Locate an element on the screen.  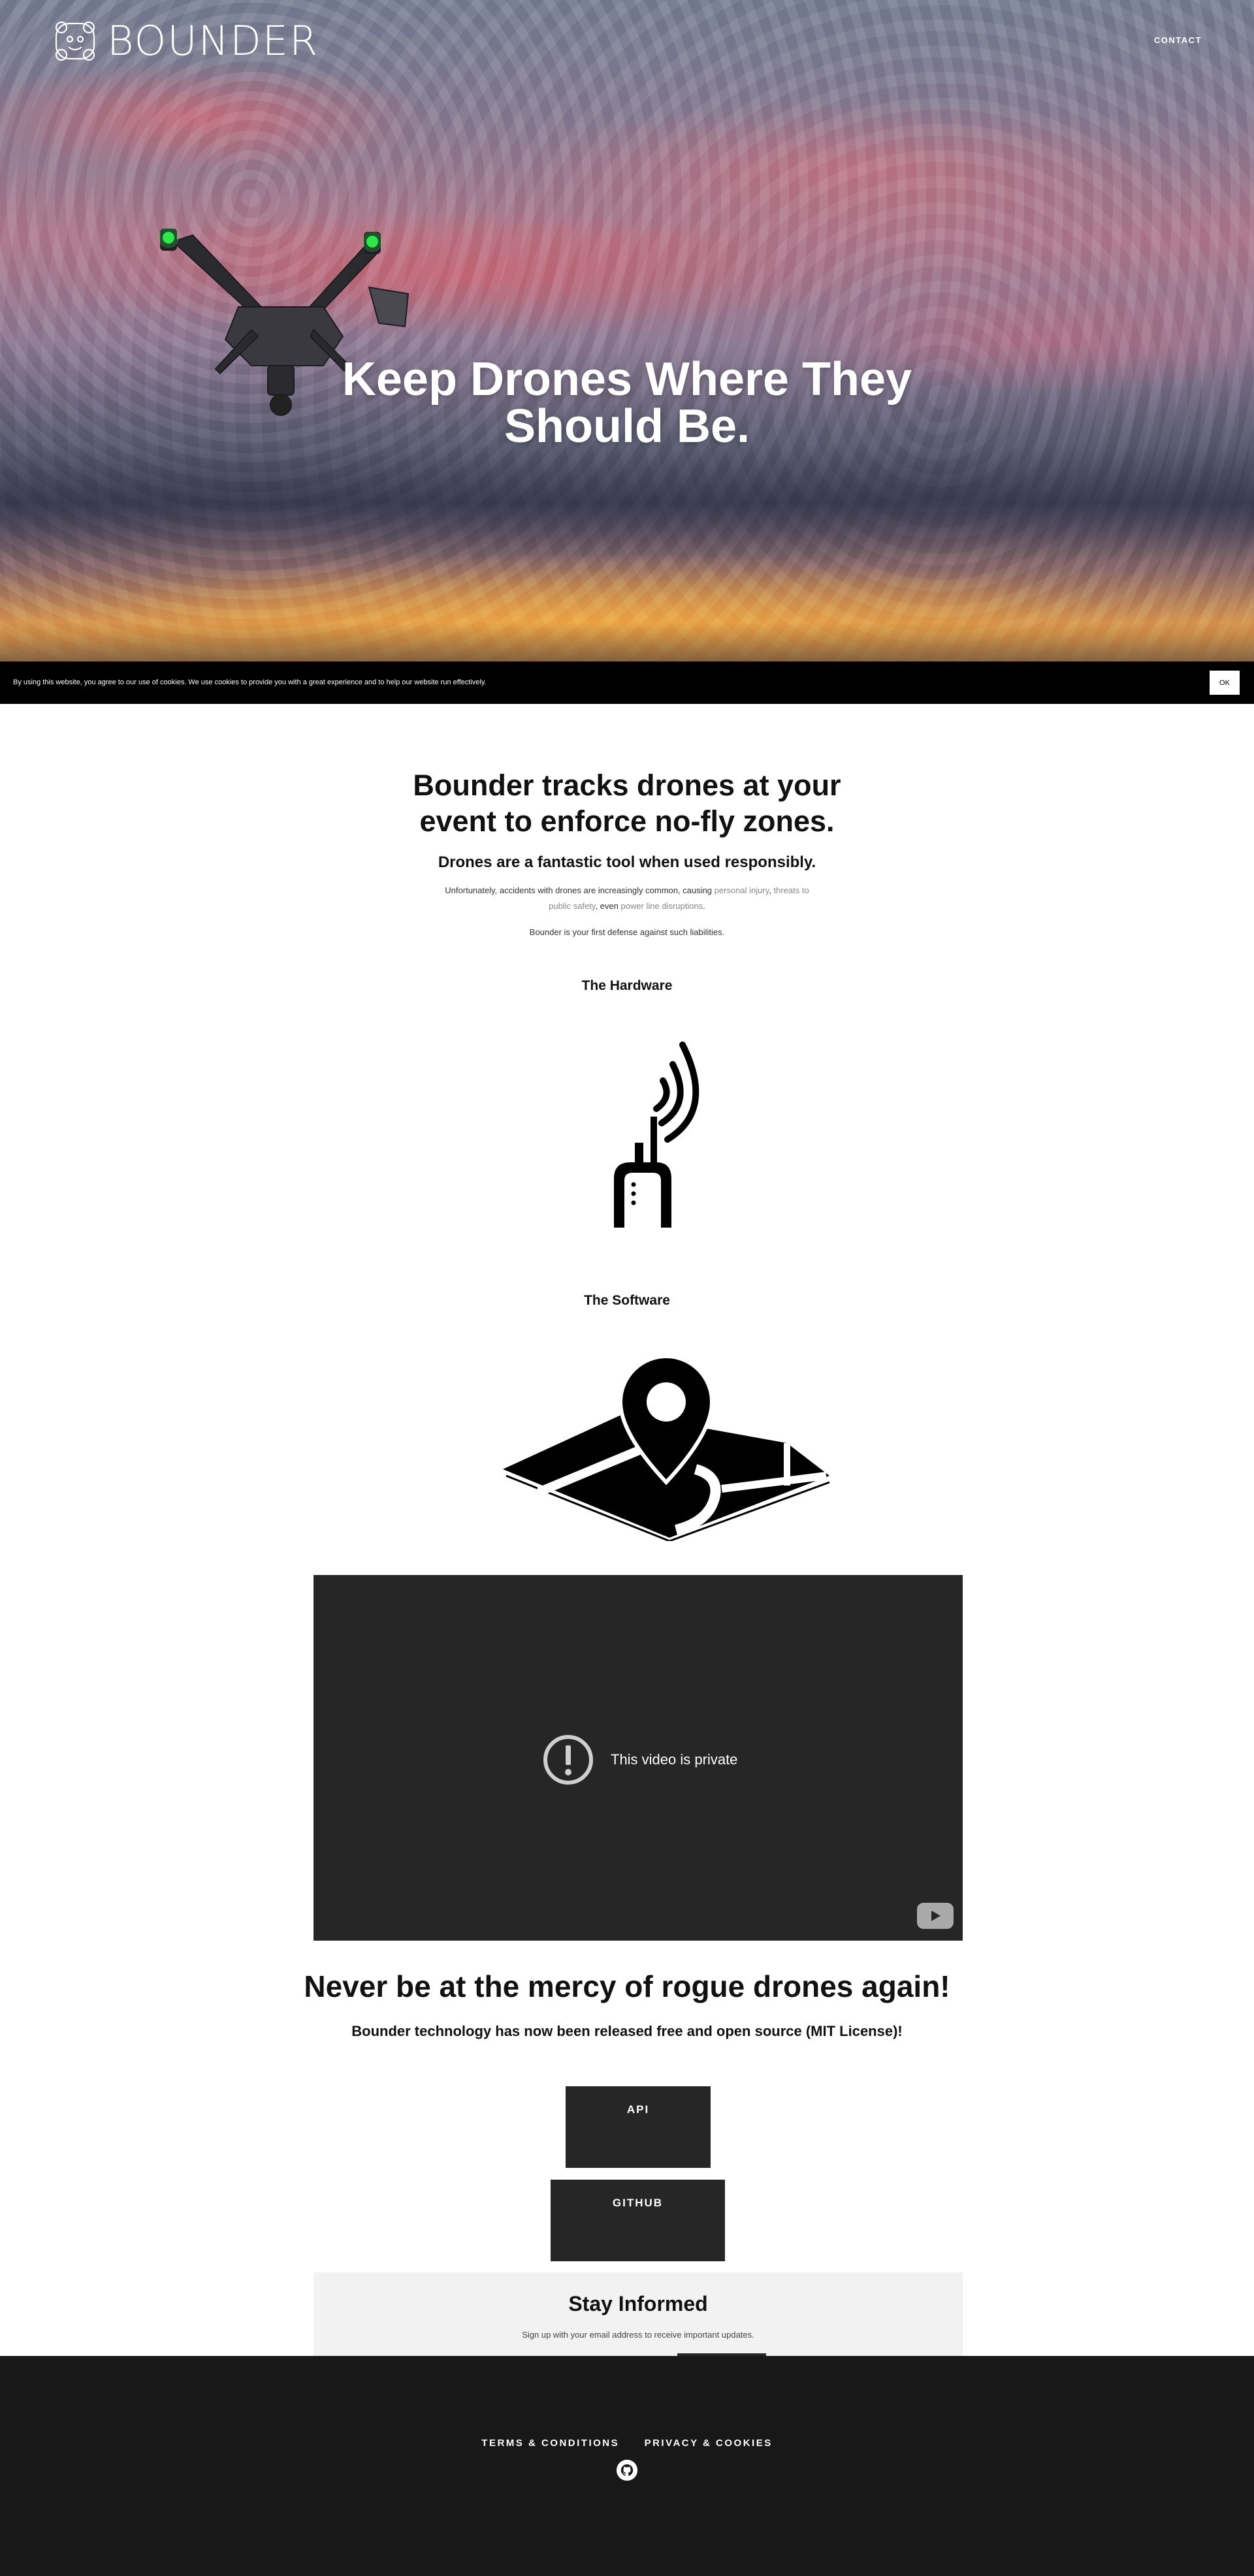
newsletter-title: Stay Informed is located at coordinates (638, 2304).